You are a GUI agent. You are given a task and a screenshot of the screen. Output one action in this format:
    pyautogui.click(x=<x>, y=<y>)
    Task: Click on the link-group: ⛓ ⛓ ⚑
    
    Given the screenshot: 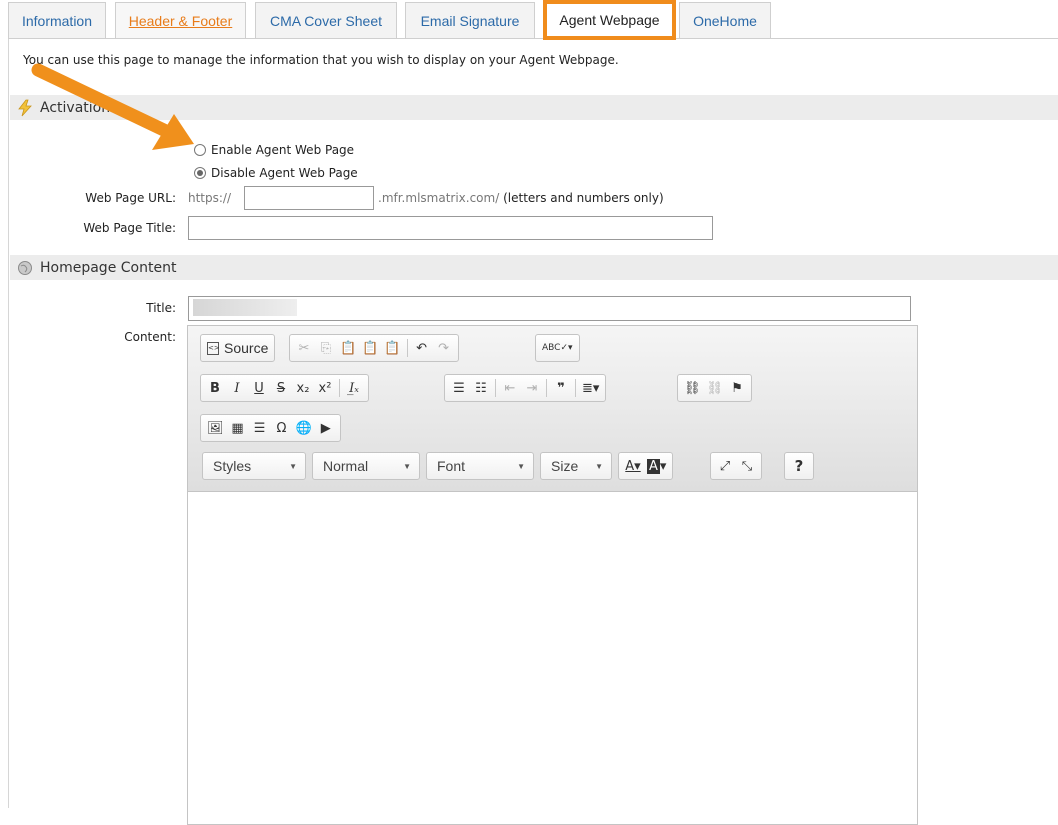 What is the action you would take?
    pyautogui.click(x=715, y=388)
    